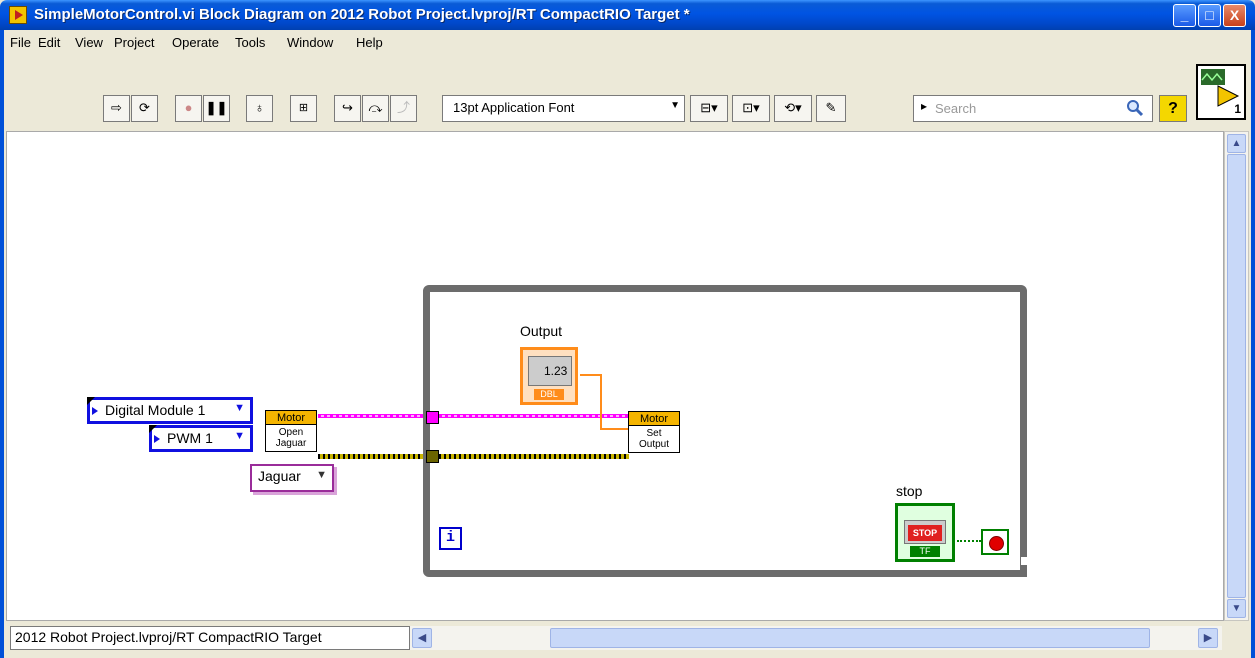 The image size is (1255, 658). I want to click on vertical-scrollbar: ▲ ▼, so click(1236, 376).